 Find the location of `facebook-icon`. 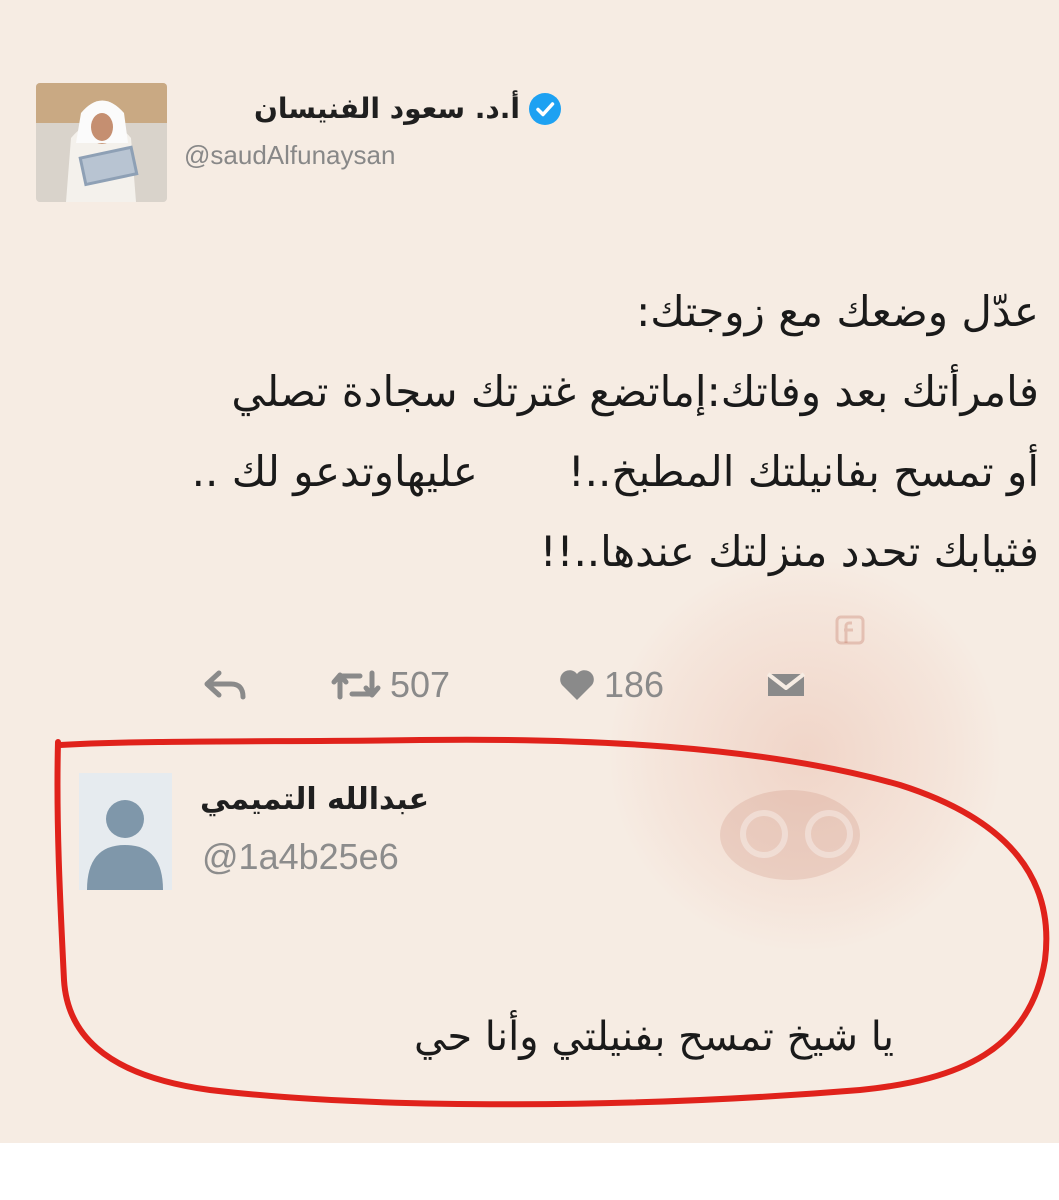

facebook-icon is located at coordinates (850, 630).